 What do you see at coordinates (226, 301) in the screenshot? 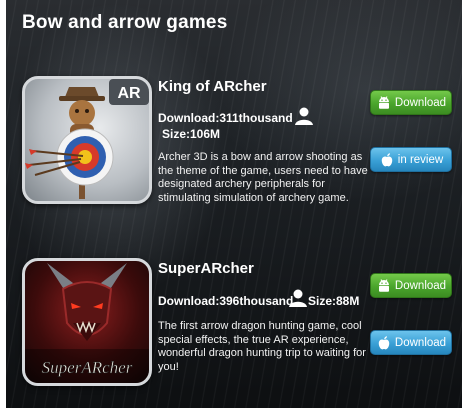
I see `download-count: Download:396thousand` at bounding box center [226, 301].